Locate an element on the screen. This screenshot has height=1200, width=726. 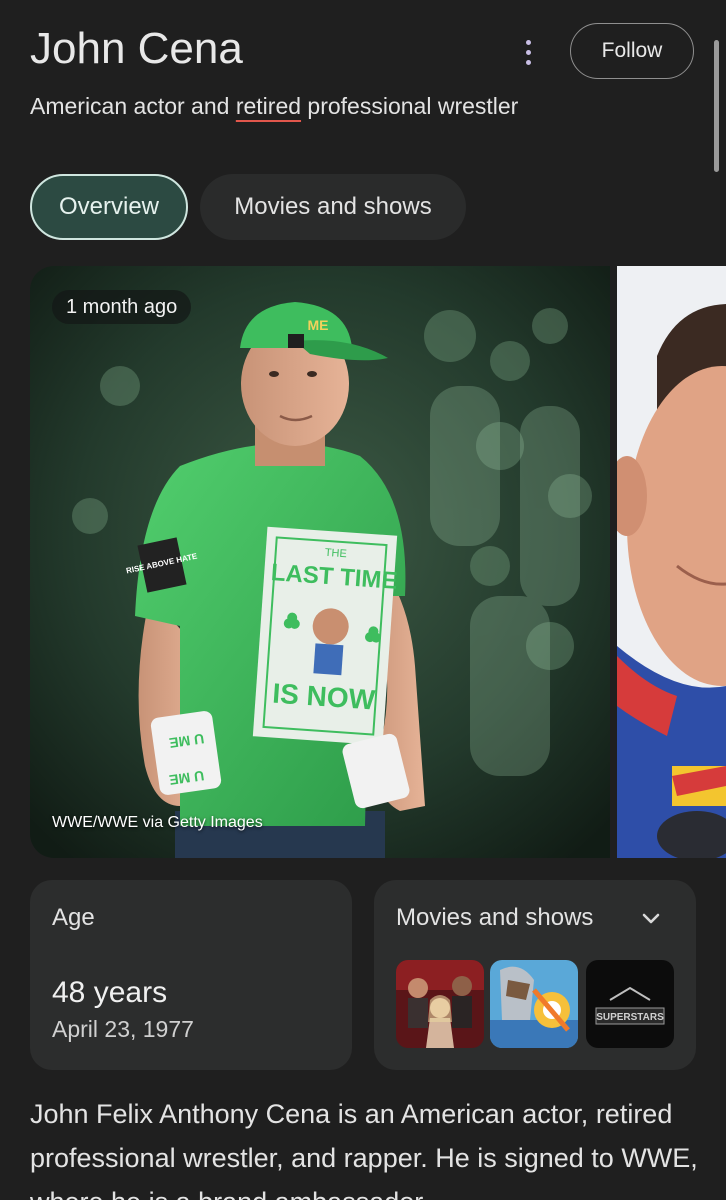
shirt-text: THE is located at coordinates (335, 554).